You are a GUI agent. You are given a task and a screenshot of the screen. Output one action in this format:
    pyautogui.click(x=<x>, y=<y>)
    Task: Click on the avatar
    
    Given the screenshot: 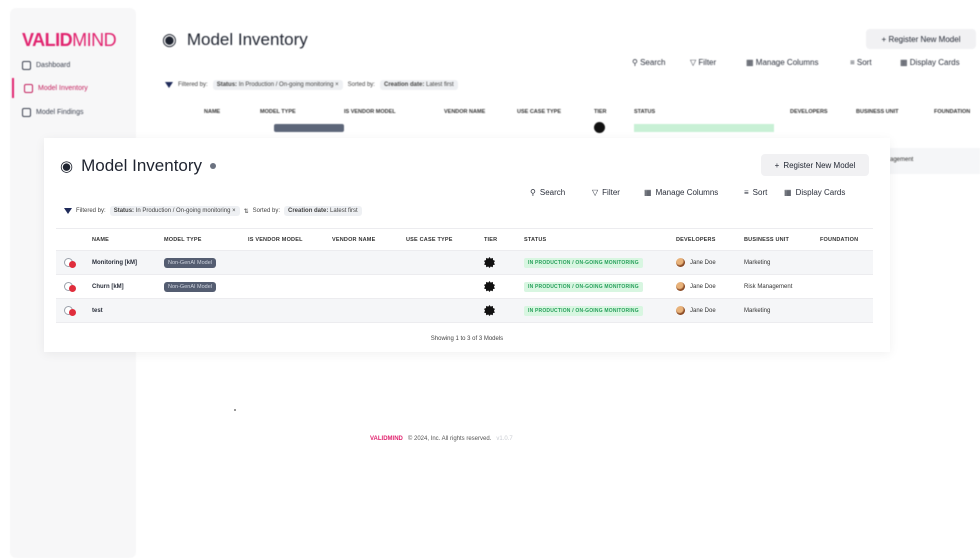 What is the action you would take?
    pyautogui.click(x=680, y=262)
    